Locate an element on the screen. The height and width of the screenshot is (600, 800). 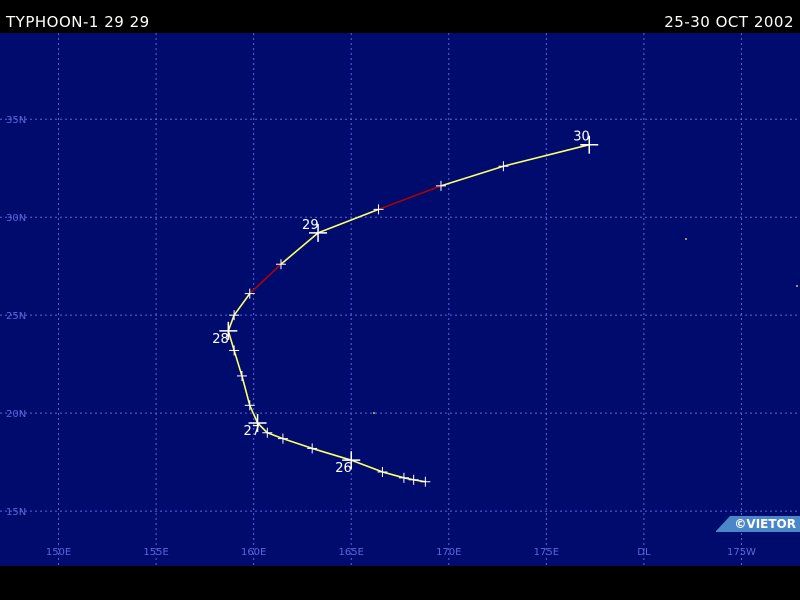
lon-label: 155E is located at coordinates (155, 552).